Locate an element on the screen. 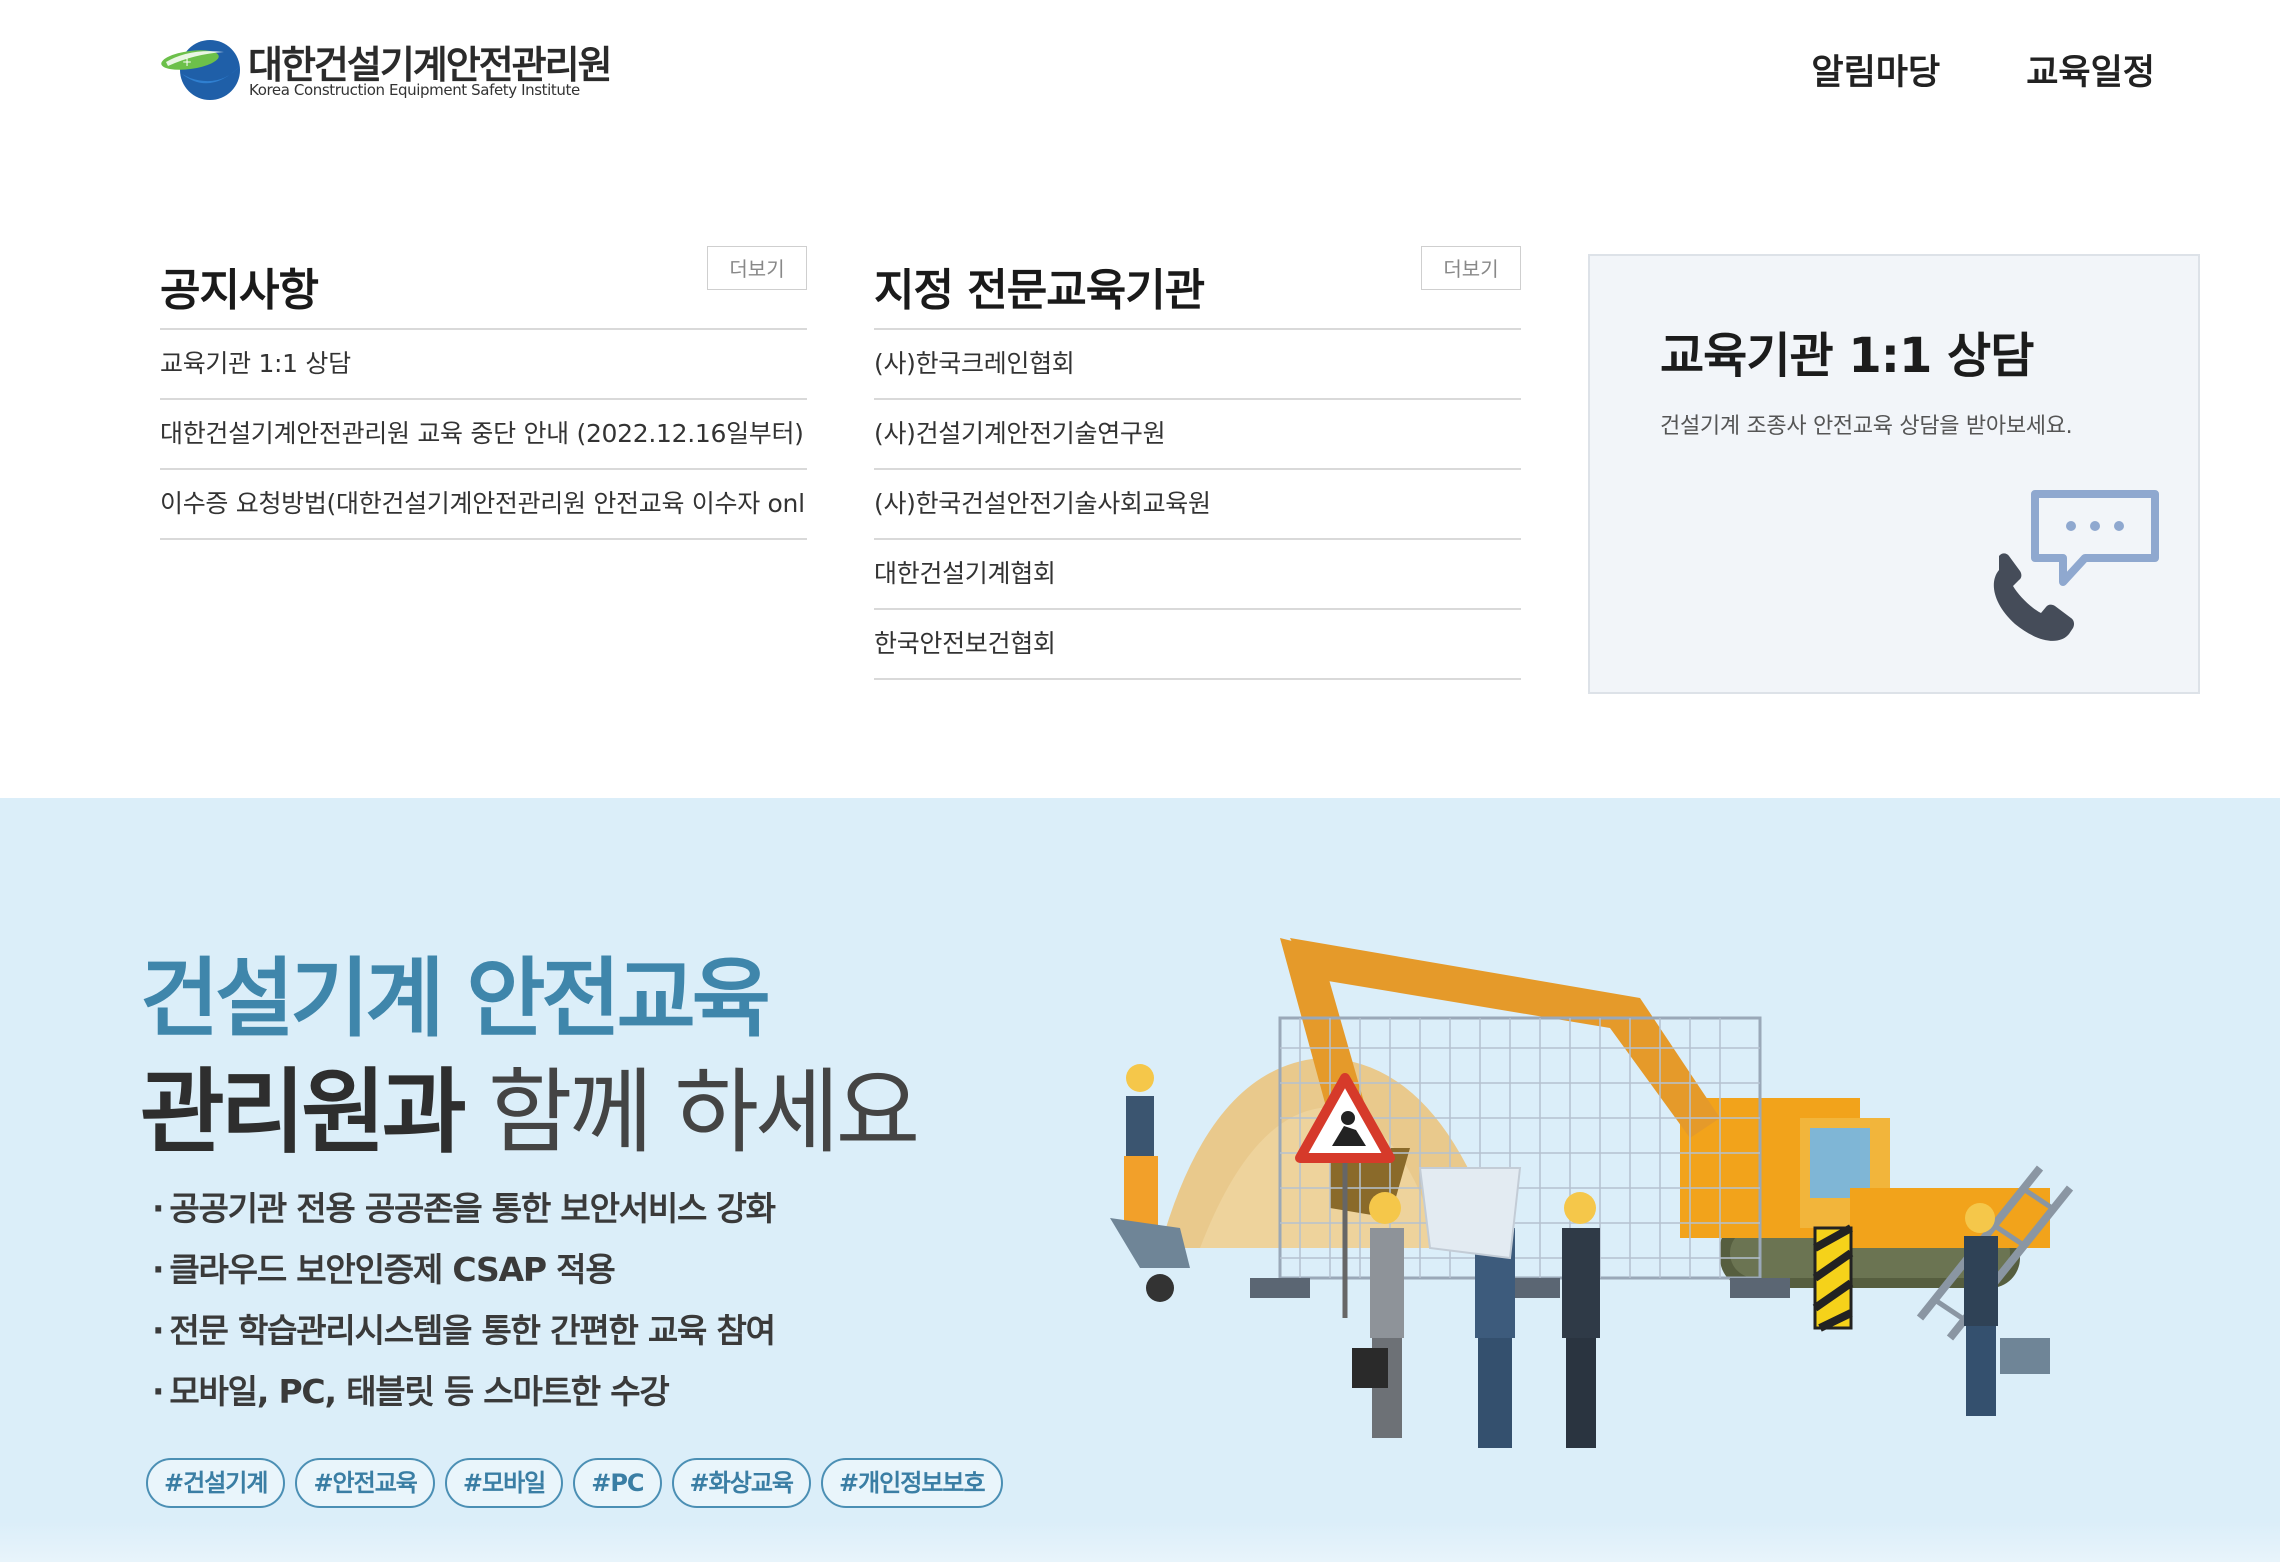 This screenshot has height=1562, width=2280. consult-description: 건설기계 조종사 안전교육 상담을 받아보세요. is located at coordinates (1866, 426).